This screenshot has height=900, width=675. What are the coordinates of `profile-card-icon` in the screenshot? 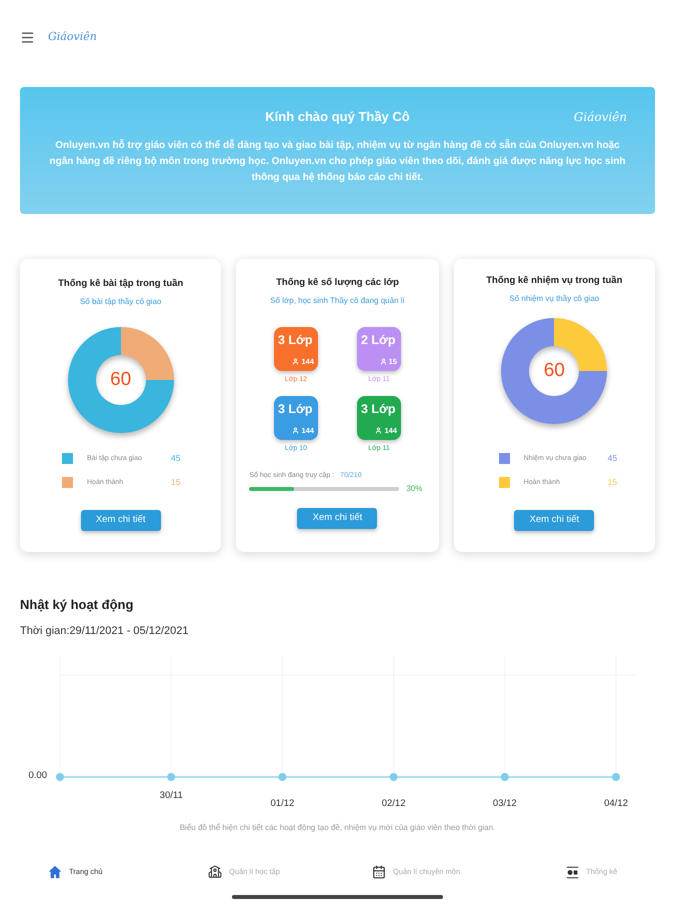 It's located at (572, 872).